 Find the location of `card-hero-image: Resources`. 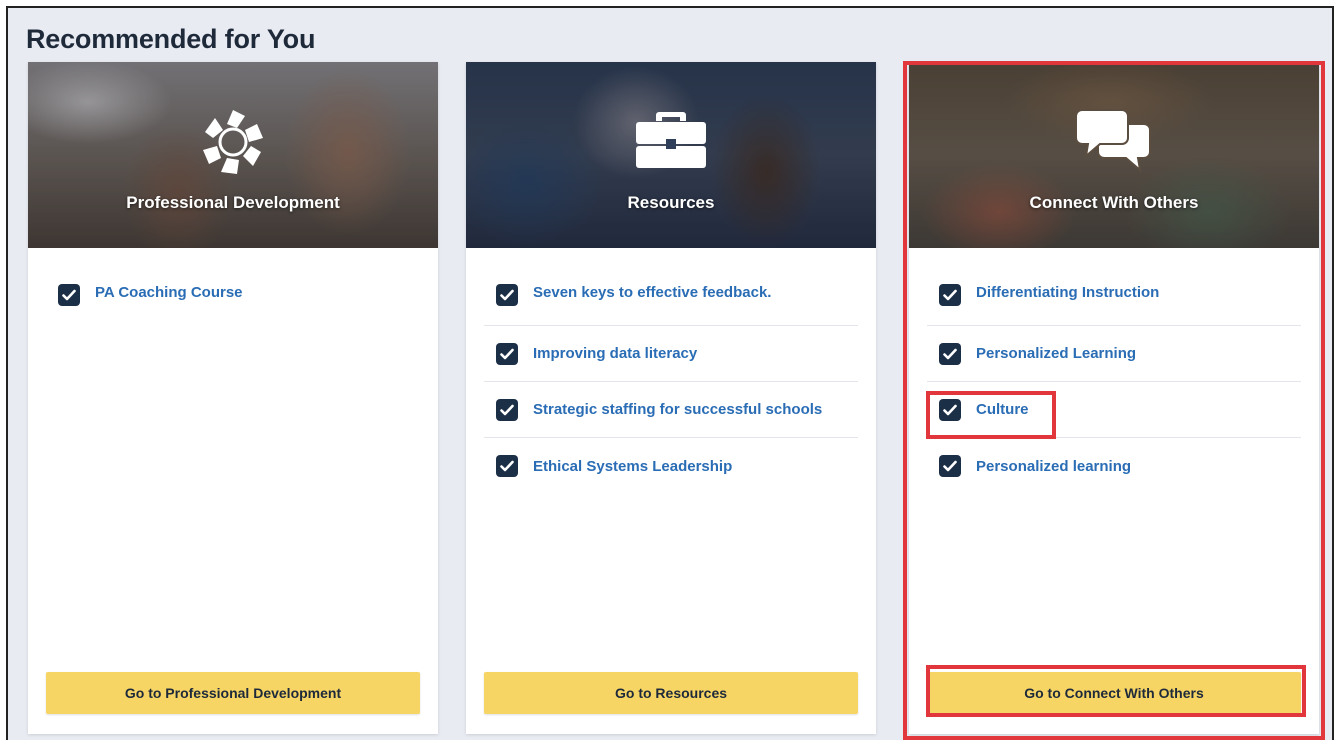

card-hero-image: Resources is located at coordinates (671, 155).